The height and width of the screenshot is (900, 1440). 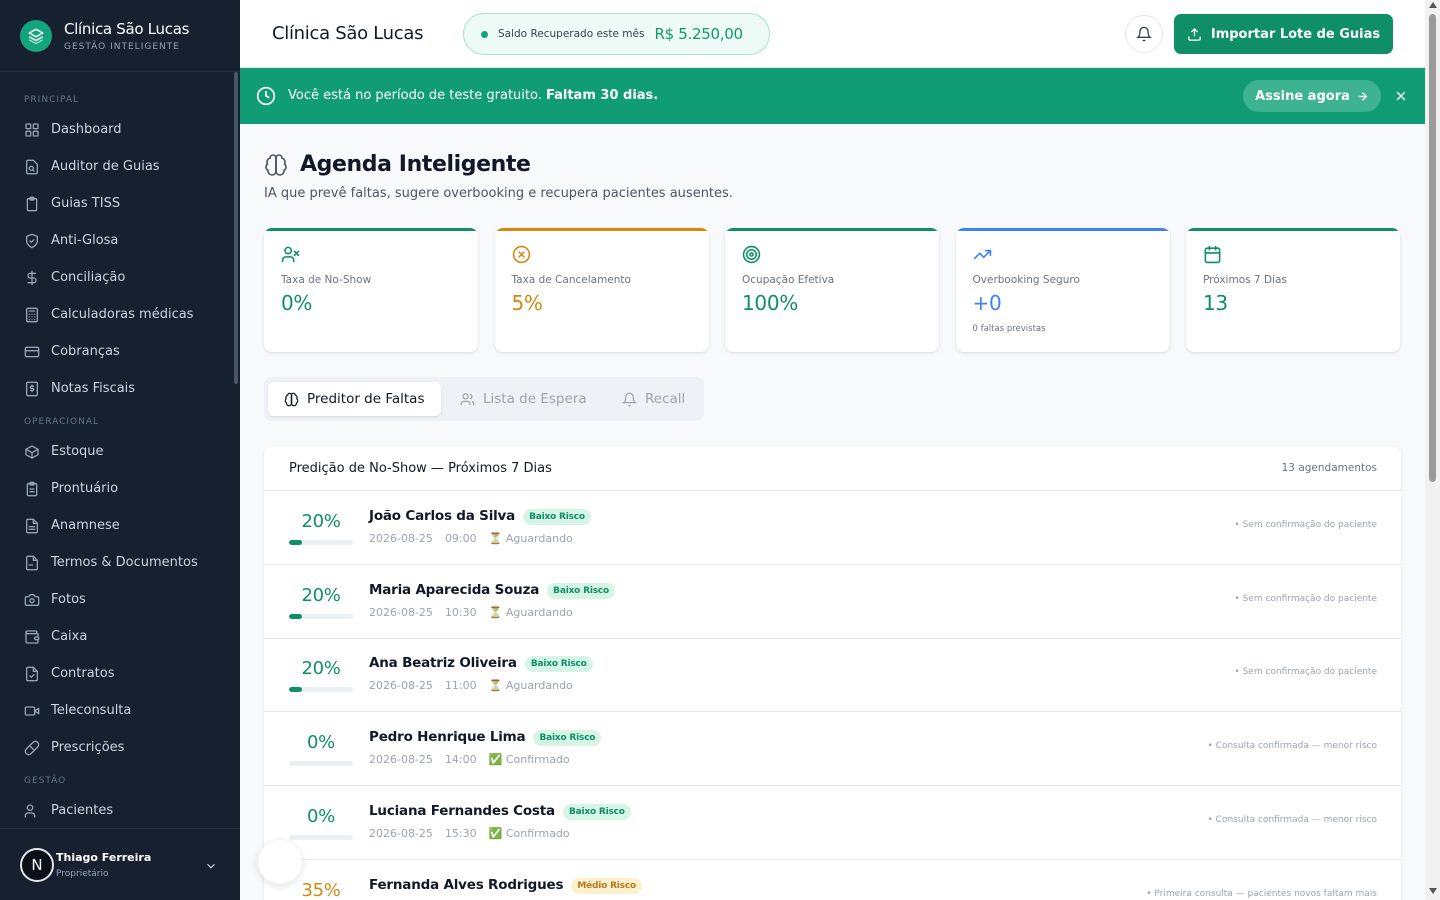 I want to click on sidebar-item-estoque: Estoque, so click(x=120, y=451).